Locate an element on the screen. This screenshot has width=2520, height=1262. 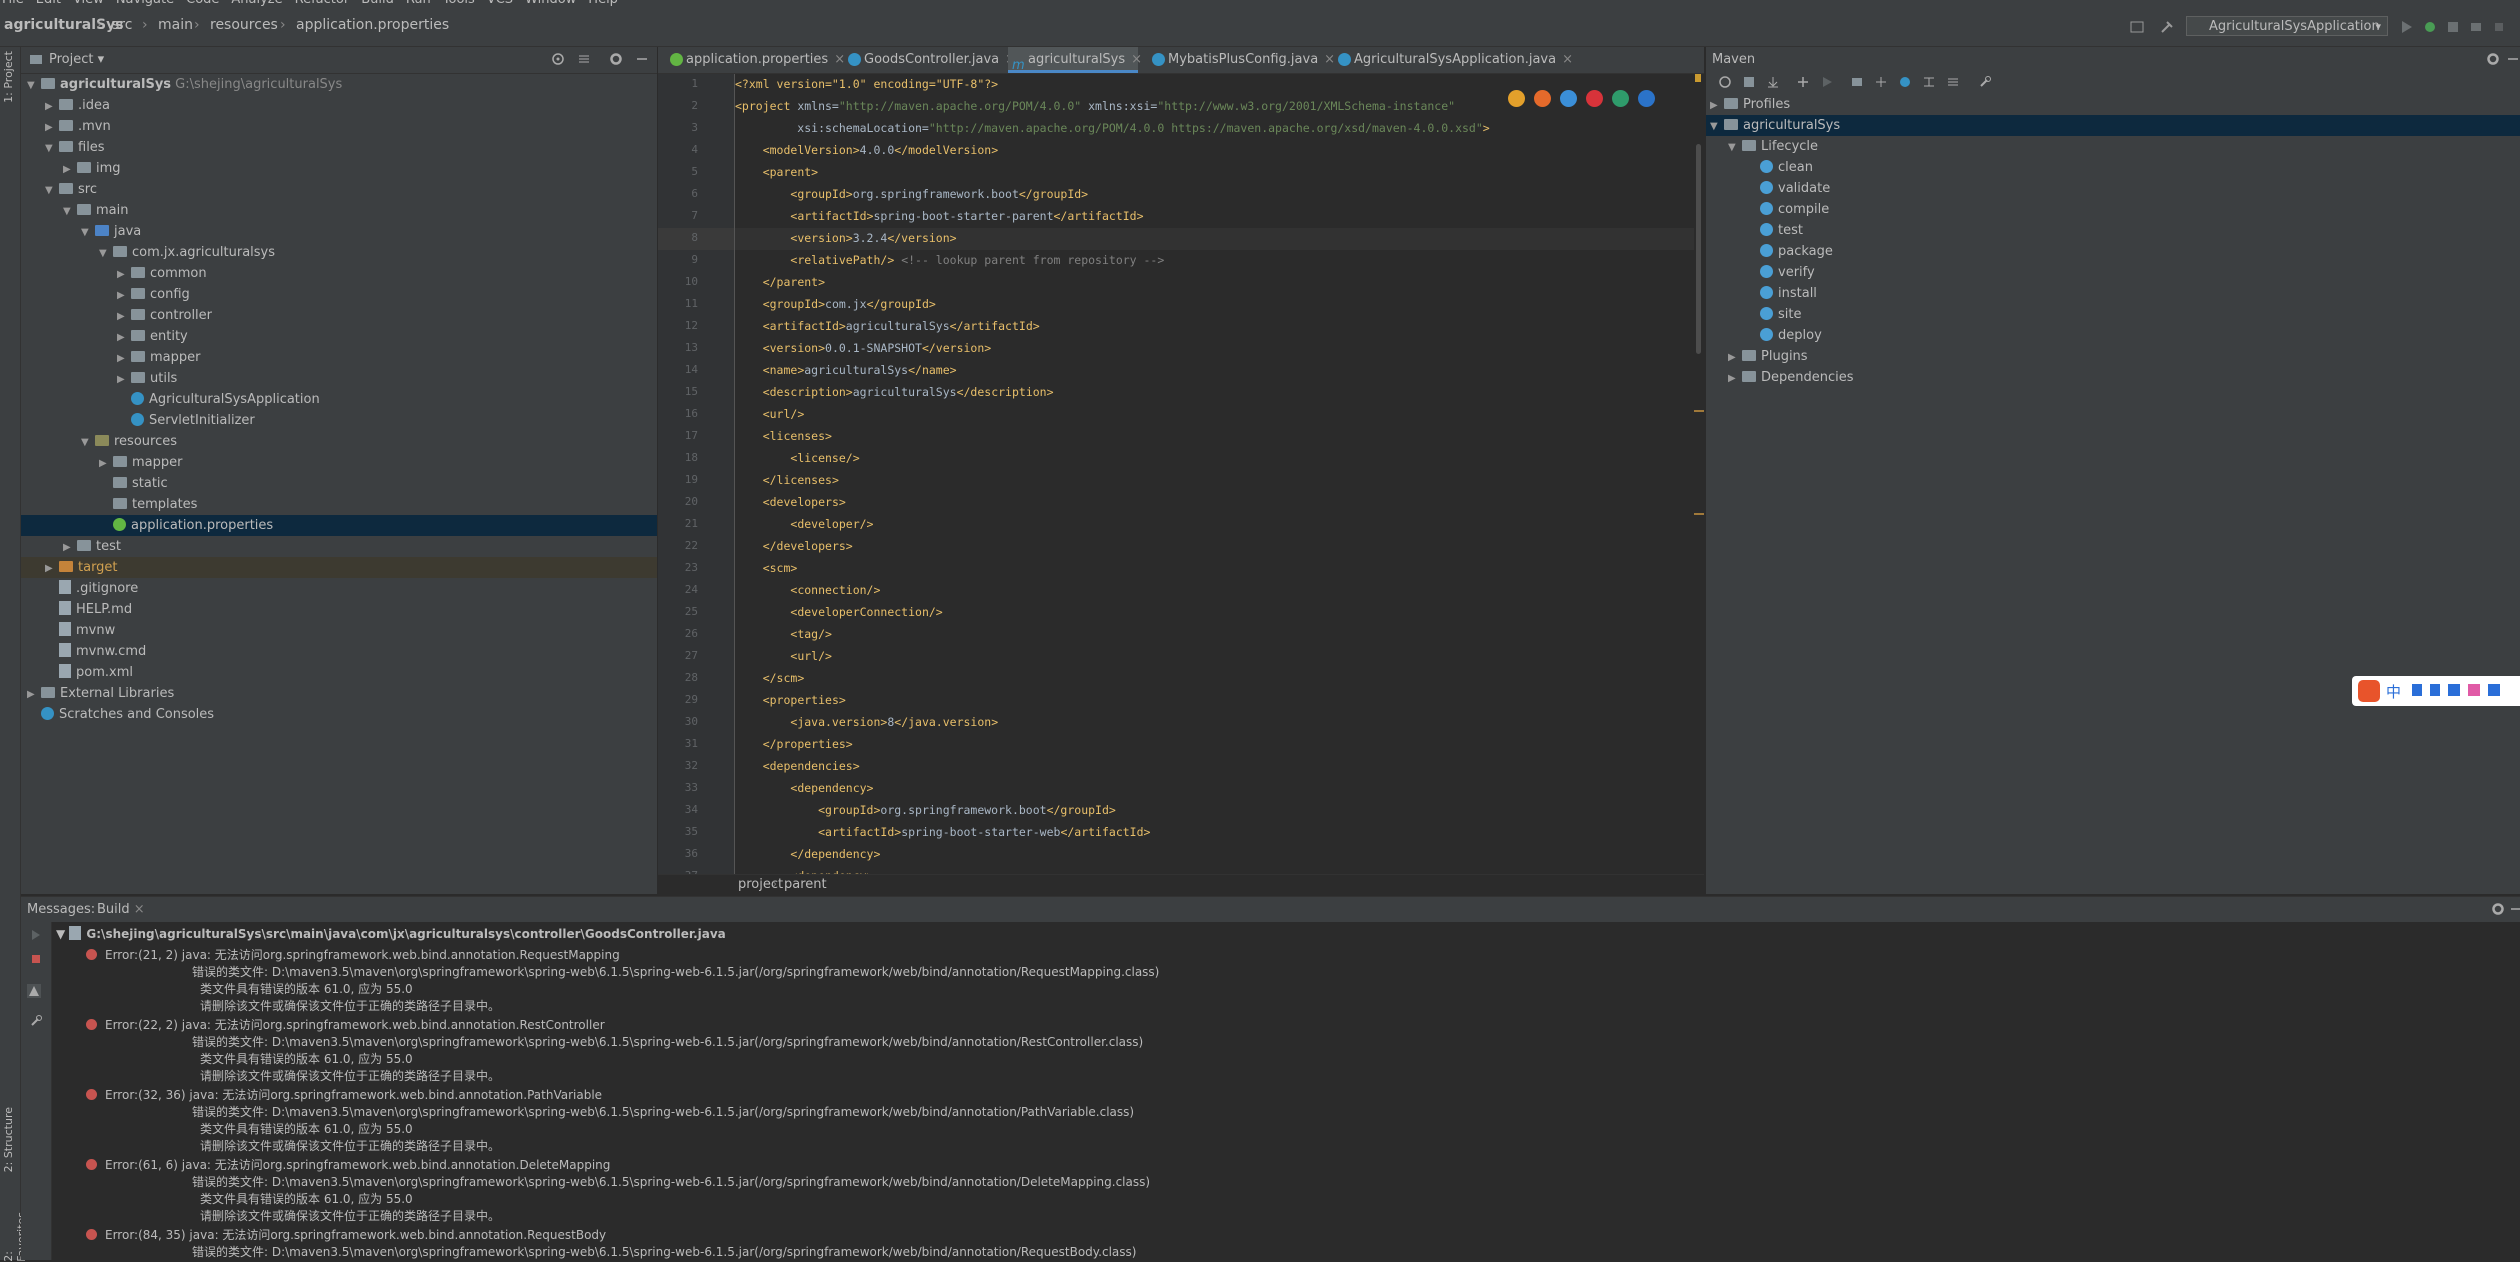
tree-item: ▼ src is located at coordinates (339, 189).